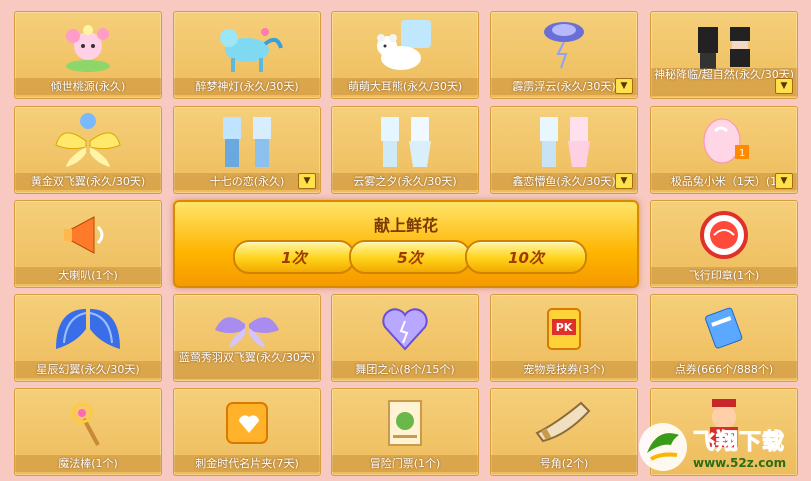 The image size is (811, 481). I want to click on offer-flowers-panel: 献上鲜花 1次 5次 10次, so click(406, 244).